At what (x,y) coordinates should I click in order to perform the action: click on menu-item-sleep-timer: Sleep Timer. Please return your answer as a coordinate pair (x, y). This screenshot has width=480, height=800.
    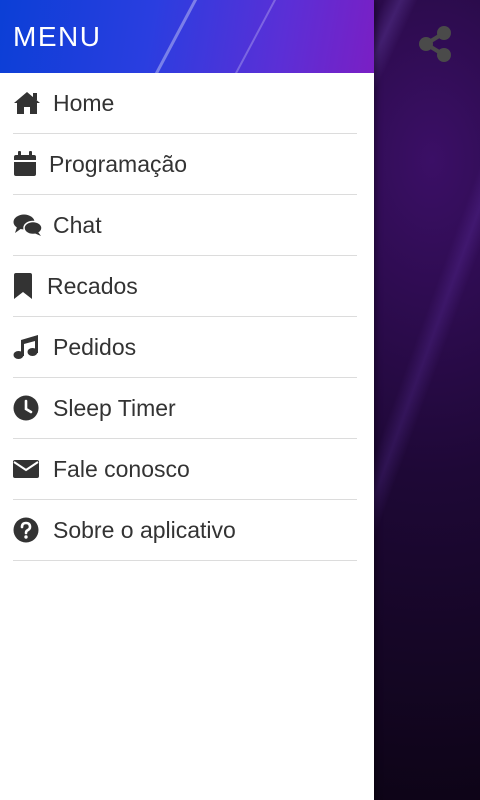
    Looking at the image, I should click on (185, 408).